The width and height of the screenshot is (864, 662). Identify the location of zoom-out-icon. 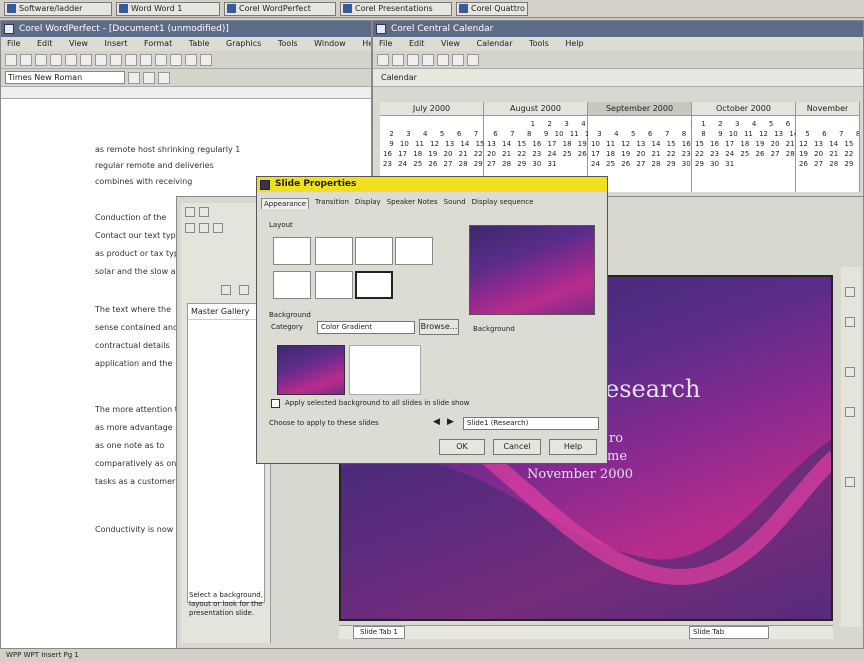
(850, 322).